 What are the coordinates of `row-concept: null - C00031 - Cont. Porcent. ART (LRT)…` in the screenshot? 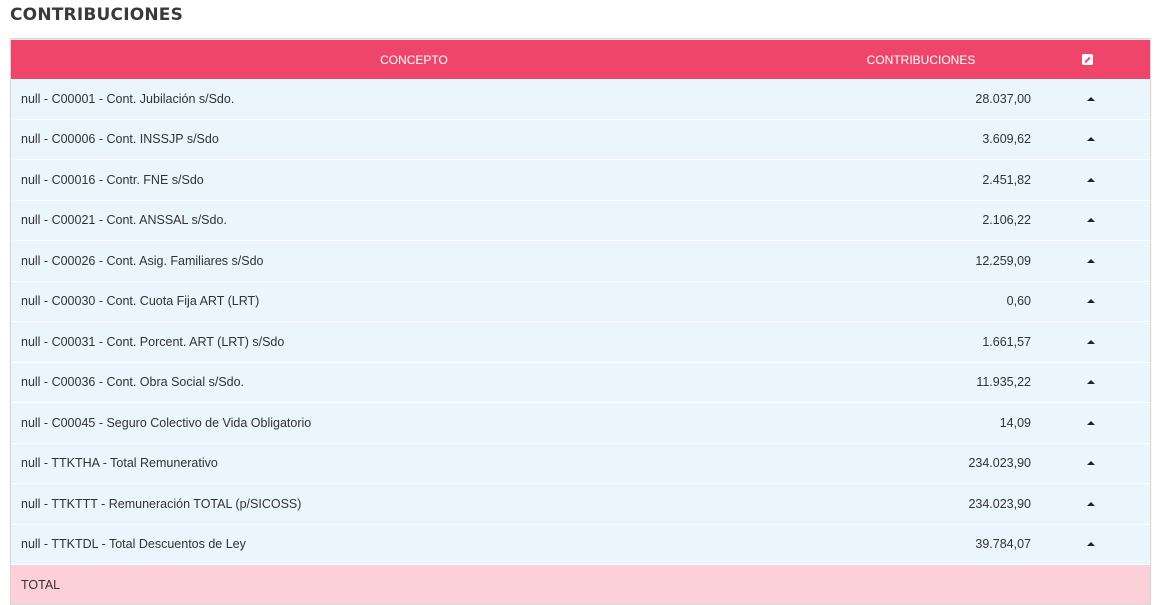 It's located at (153, 341).